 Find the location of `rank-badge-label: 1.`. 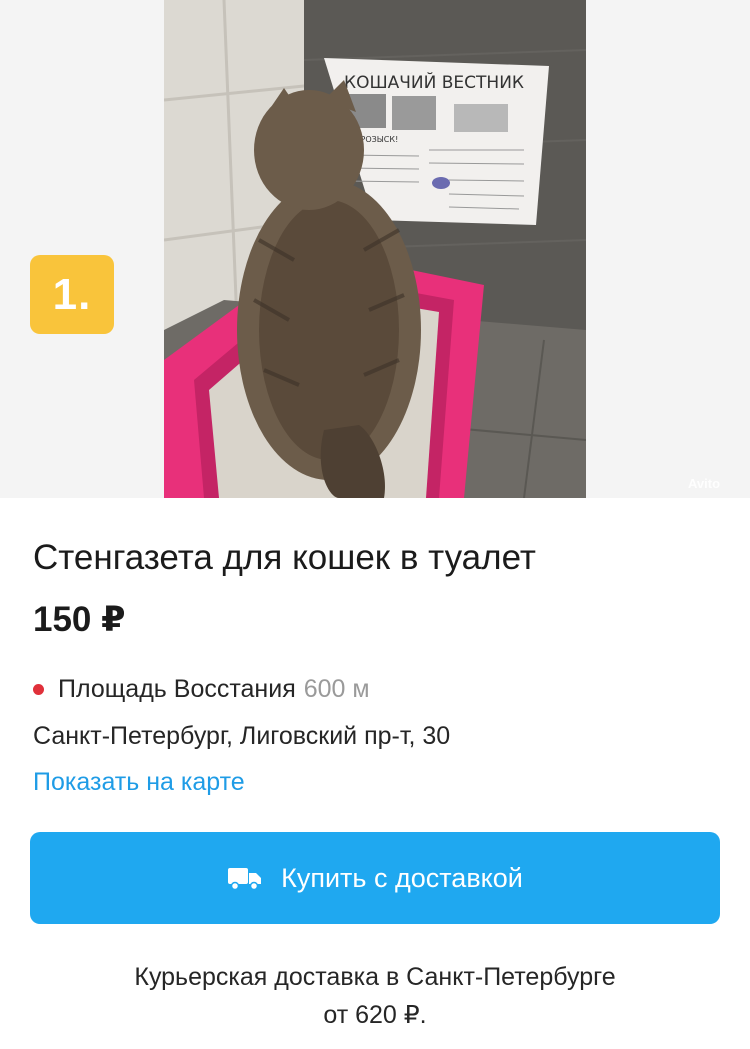

rank-badge-label: 1. is located at coordinates (72, 294).